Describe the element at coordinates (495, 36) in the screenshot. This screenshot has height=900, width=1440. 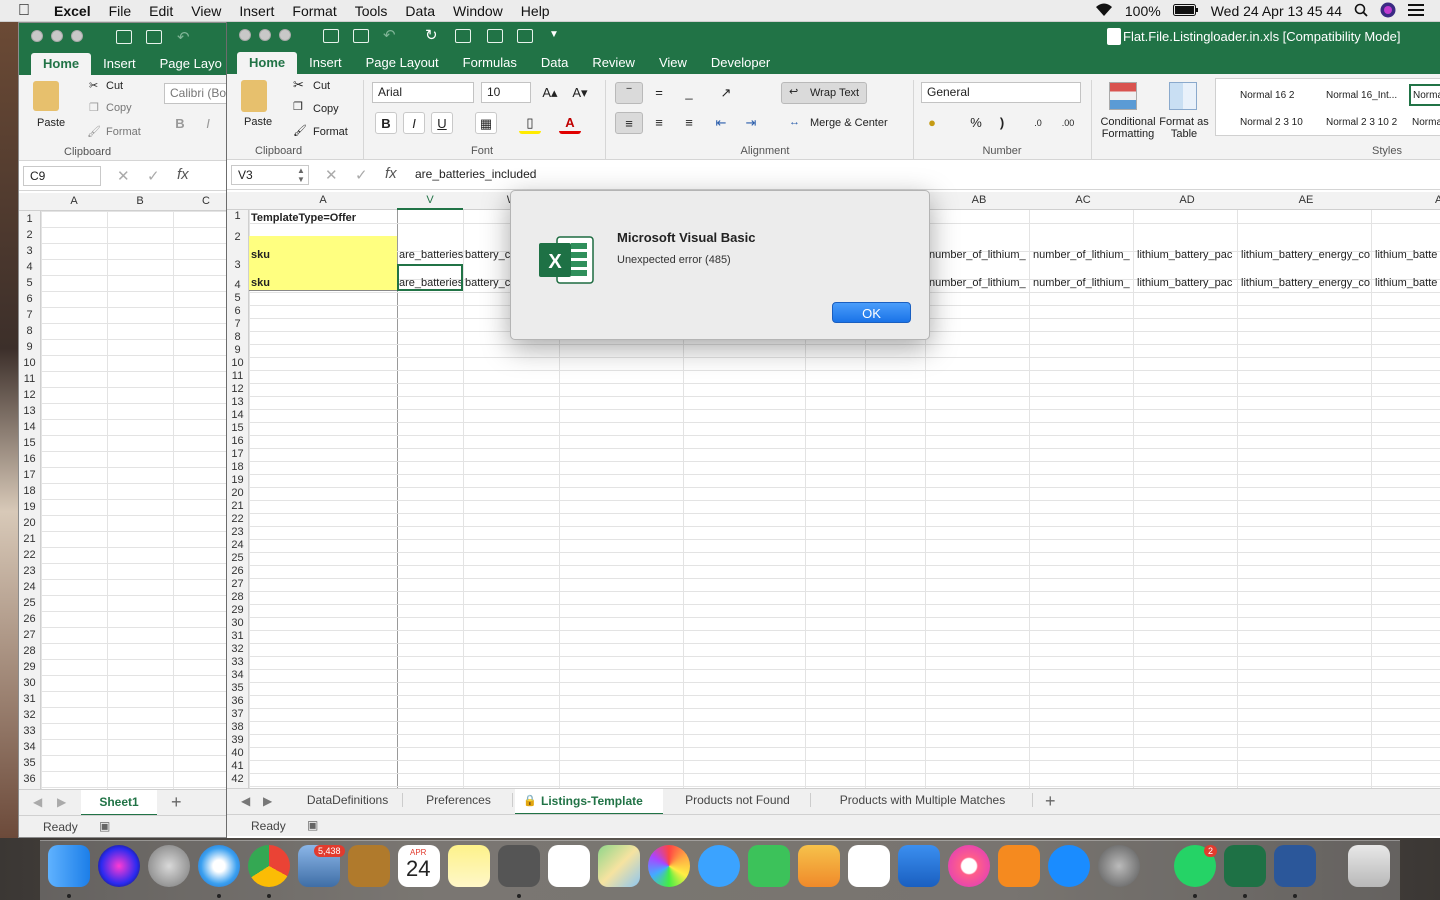
I see `macro-icon` at that location.